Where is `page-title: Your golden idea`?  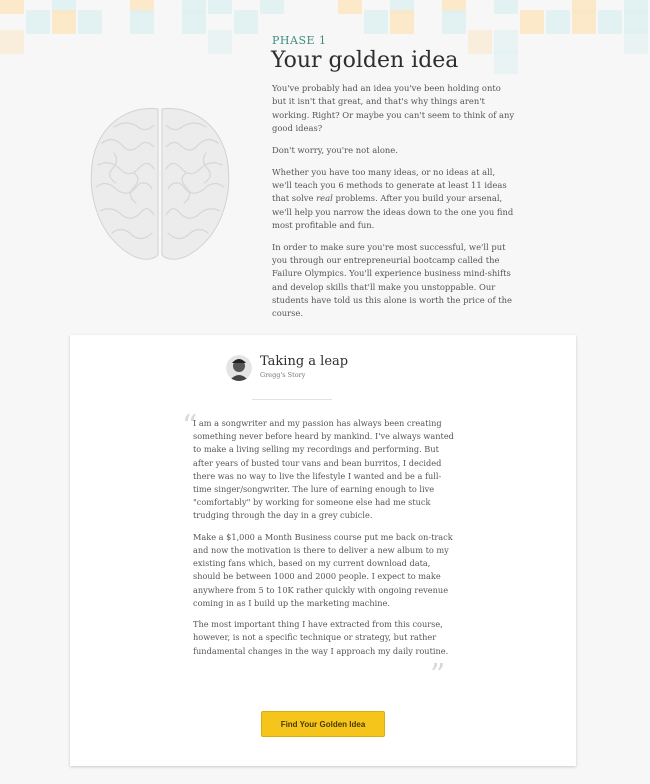 page-title: Your golden idea is located at coordinates (365, 60).